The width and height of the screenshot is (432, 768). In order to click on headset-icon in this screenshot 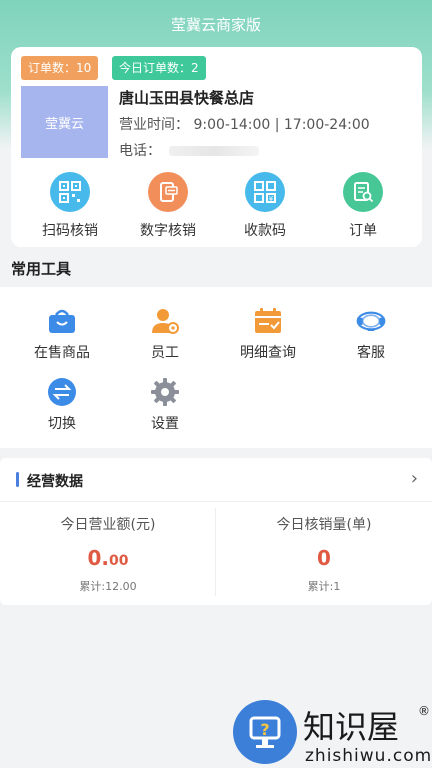, I will do `click(371, 321)`.